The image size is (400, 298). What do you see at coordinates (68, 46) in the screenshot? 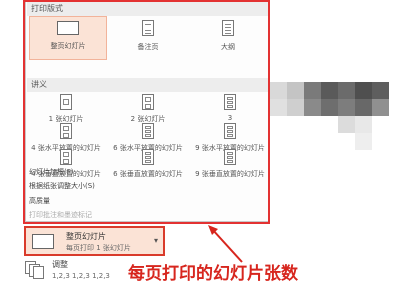
I see `layout-label: 整页幻灯片` at bounding box center [68, 46].